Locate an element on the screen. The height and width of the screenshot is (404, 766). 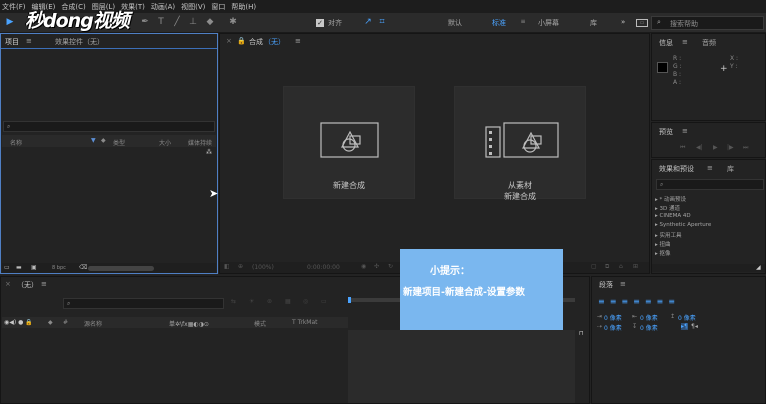
project-menu-icon: ≡ is located at coordinates (29, 41).